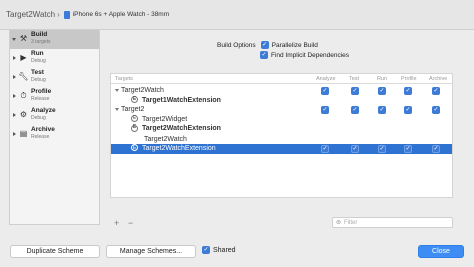 Image resolution: width=474 pixels, height=267 pixels. Describe the element at coordinates (236, 45) in the screenshot. I see `build-options-label: Build Options` at that location.